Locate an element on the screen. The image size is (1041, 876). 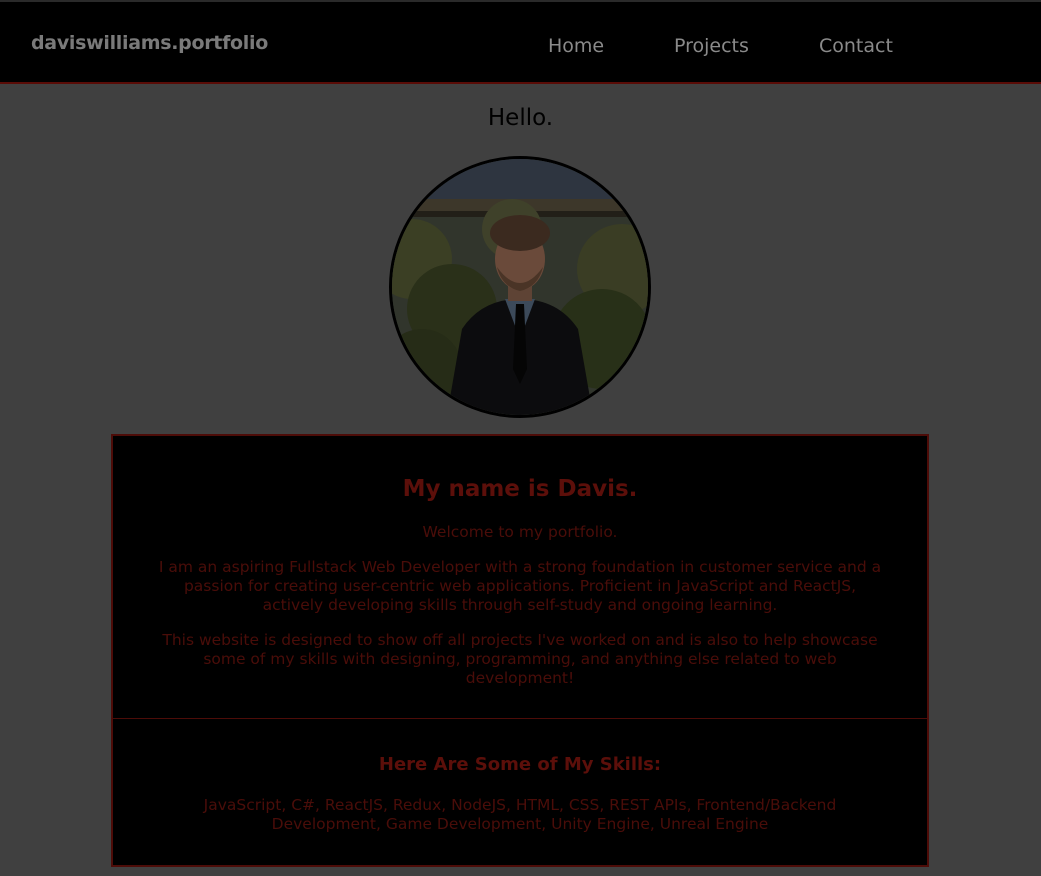
brand-logo: daviswilliams.portfolio is located at coordinates (149, 43).